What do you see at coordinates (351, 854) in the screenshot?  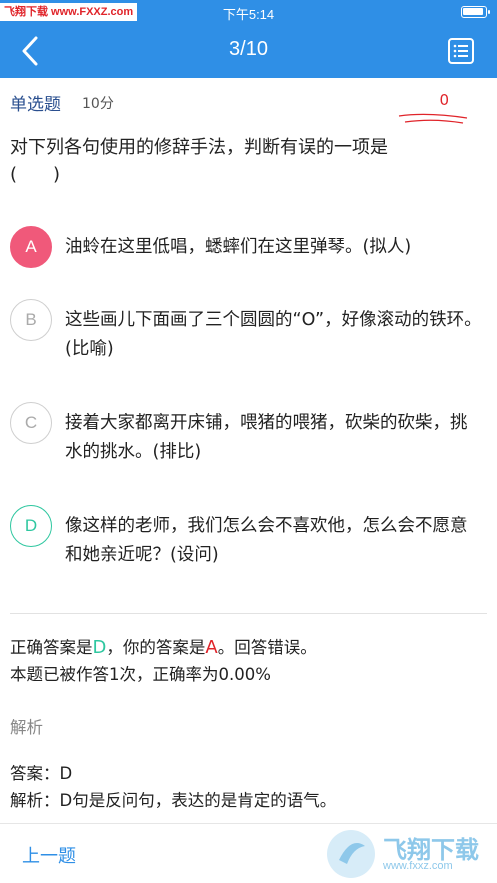 I see `fxxz-logo-icon` at bounding box center [351, 854].